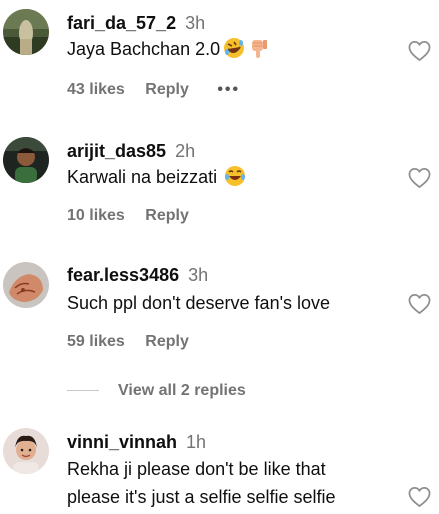  What do you see at coordinates (196, 442) in the screenshot?
I see `timestamp: 1h` at bounding box center [196, 442].